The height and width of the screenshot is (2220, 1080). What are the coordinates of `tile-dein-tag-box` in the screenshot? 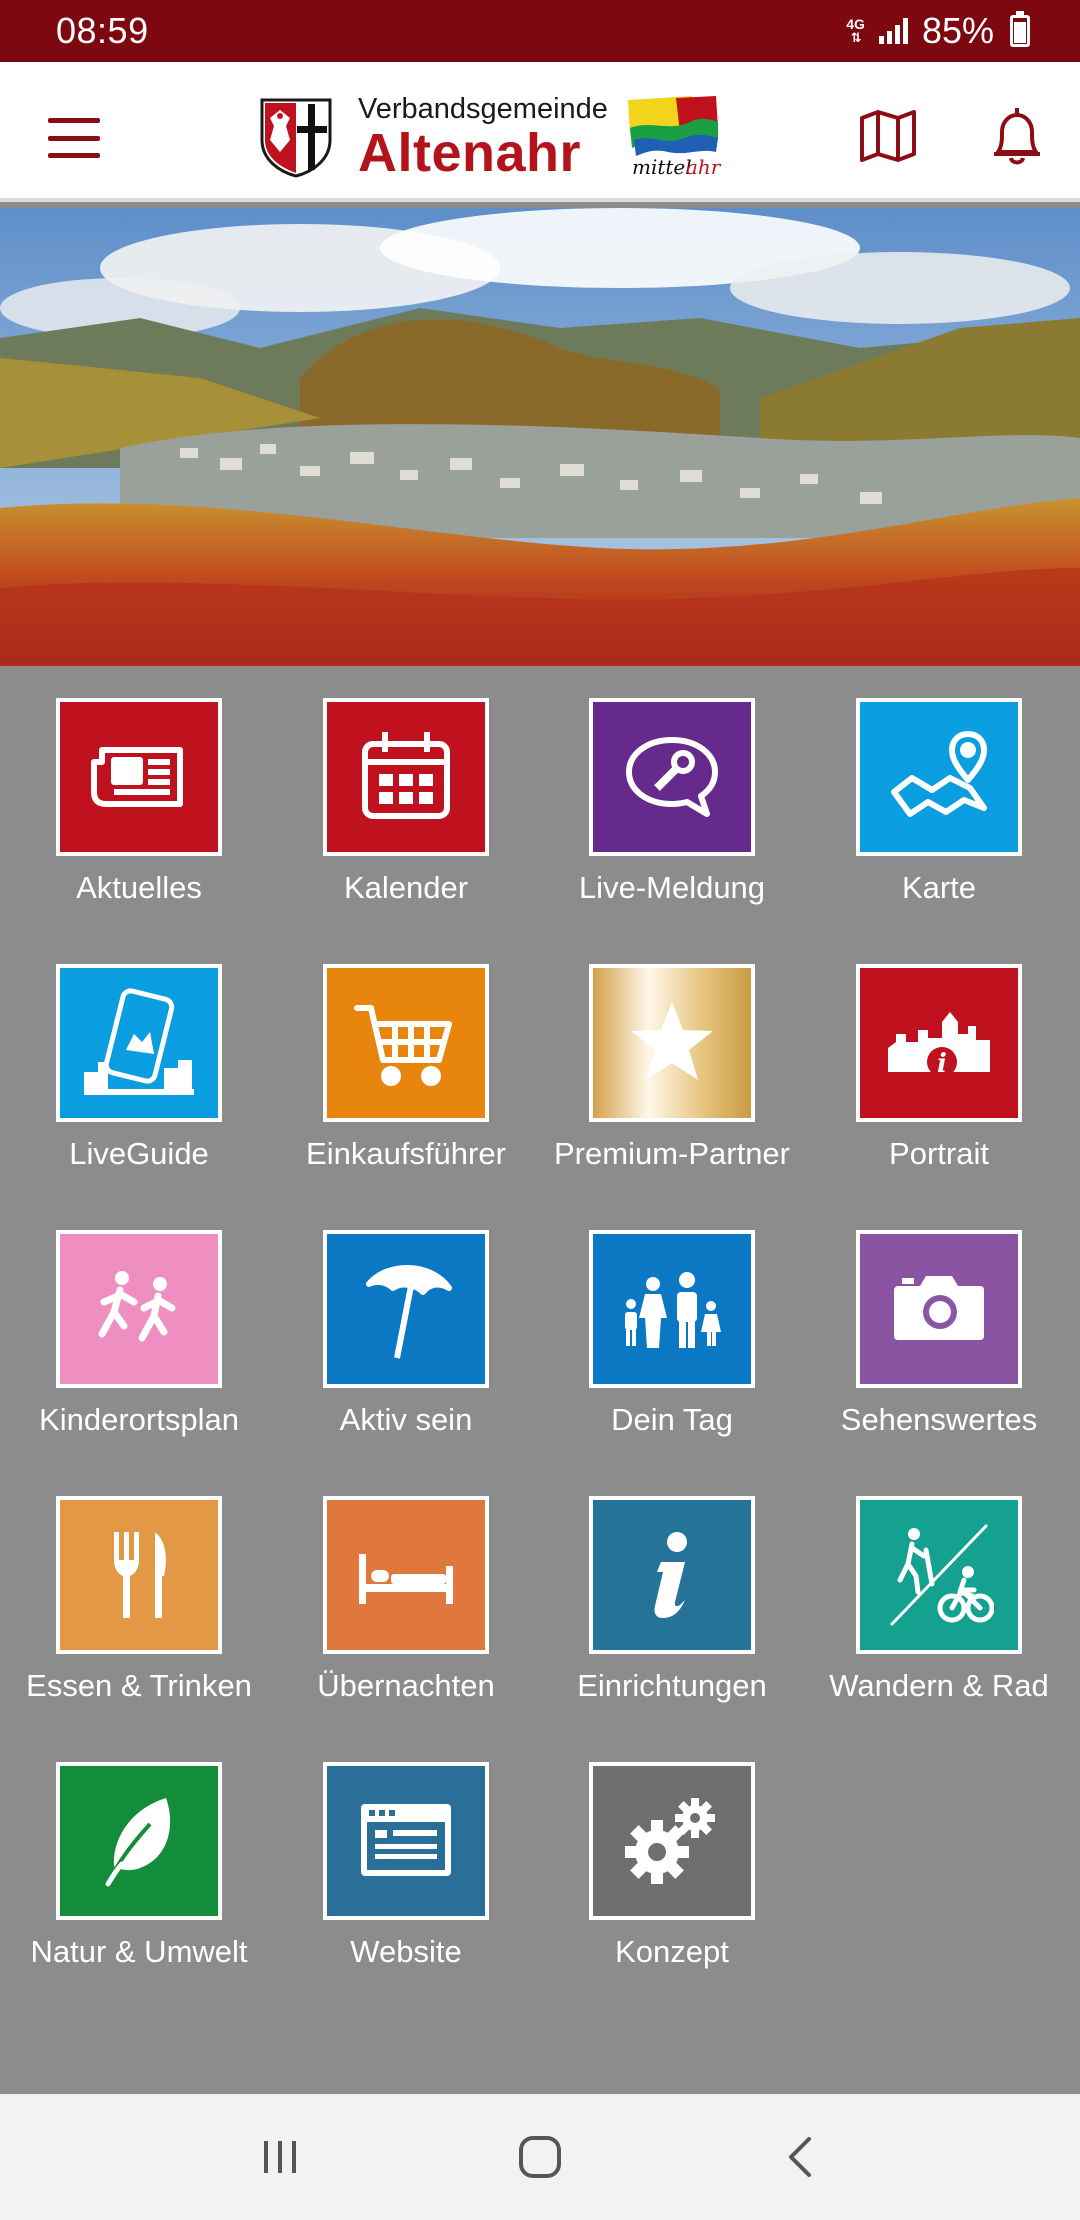 It's located at (672, 1309).